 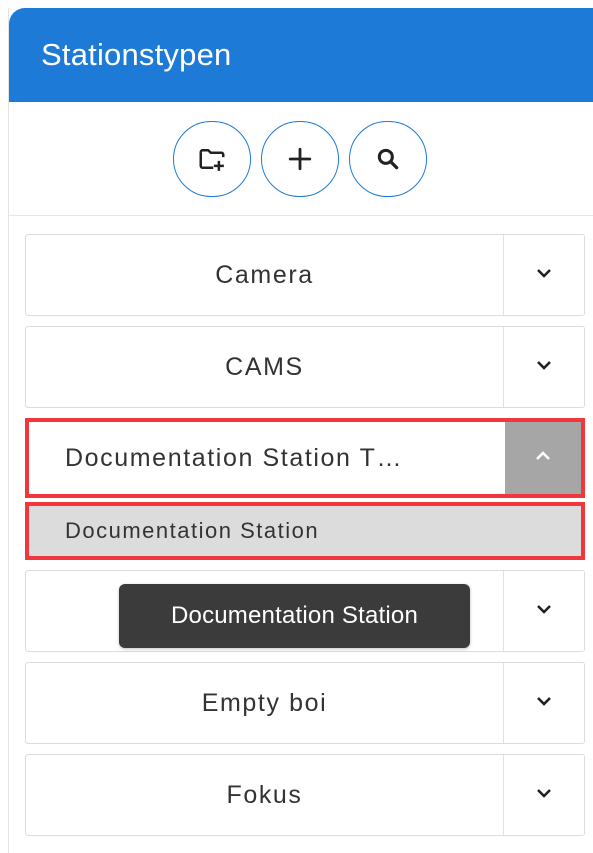 I want to click on group-label: Fokus, so click(x=264, y=795).